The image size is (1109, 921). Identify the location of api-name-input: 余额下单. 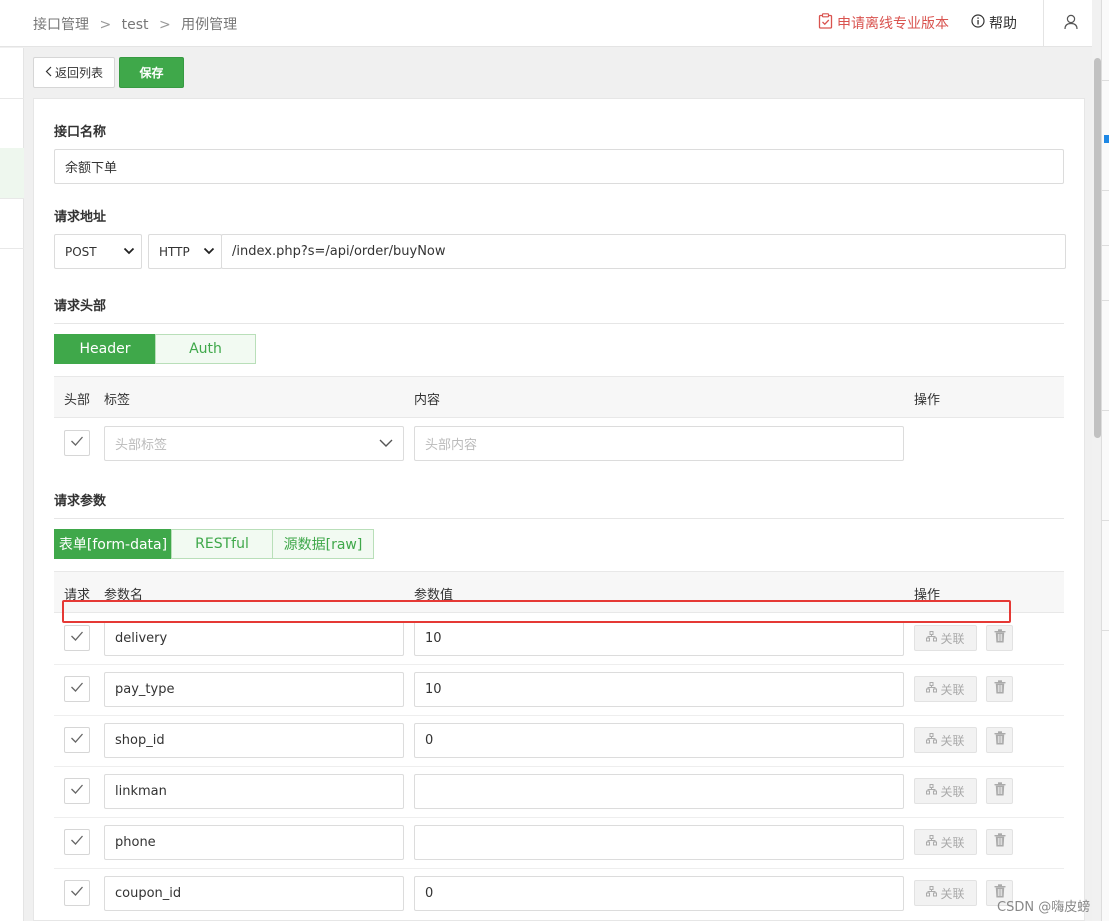
(559, 166).